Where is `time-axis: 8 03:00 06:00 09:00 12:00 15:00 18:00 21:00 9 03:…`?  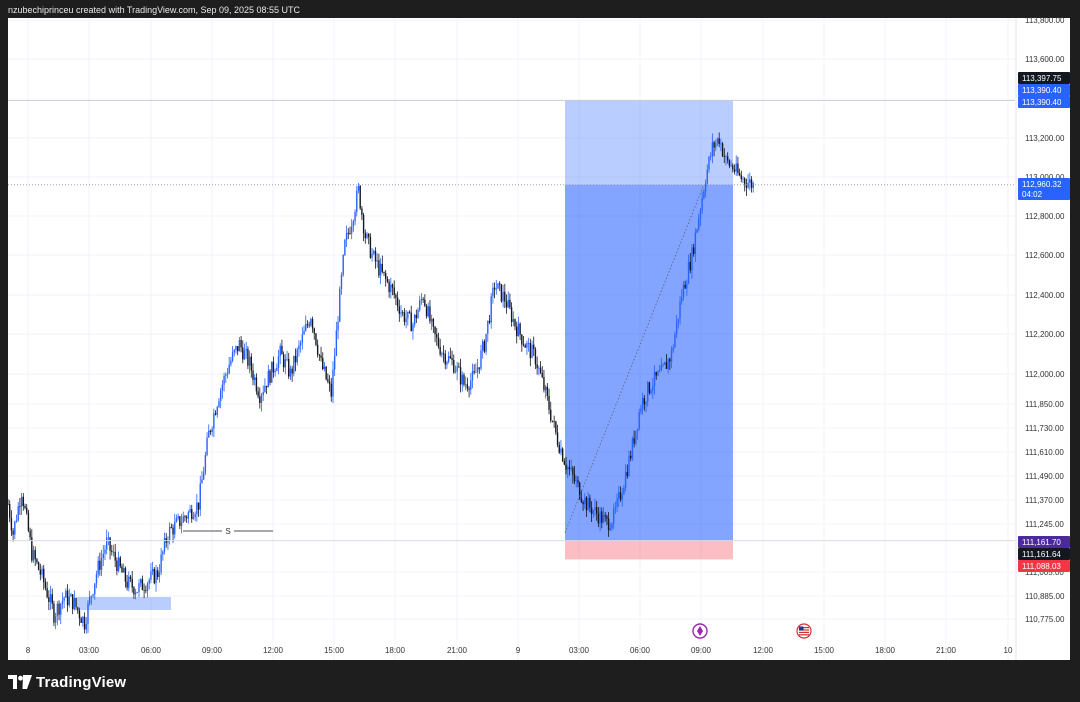
time-axis: 8 03:00 06:00 09:00 12:00 15:00 18:00 21:00 9 03:… is located at coordinates (519, 650).